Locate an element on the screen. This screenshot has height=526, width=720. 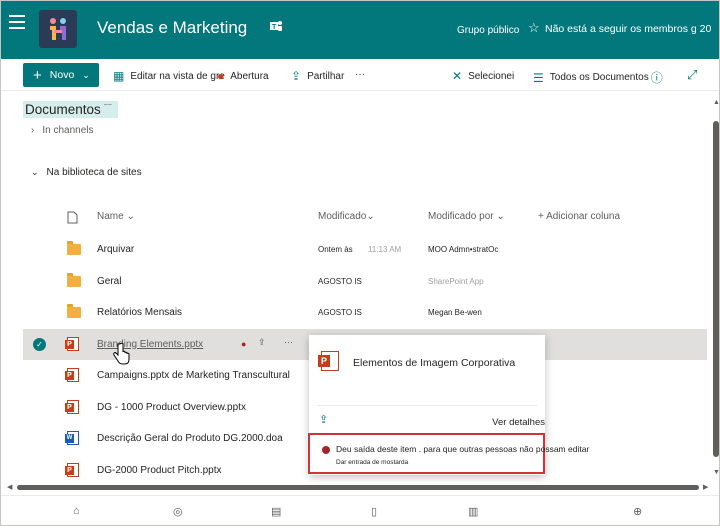
checkmark-icon: ✓ is located at coordinates (39, 344).